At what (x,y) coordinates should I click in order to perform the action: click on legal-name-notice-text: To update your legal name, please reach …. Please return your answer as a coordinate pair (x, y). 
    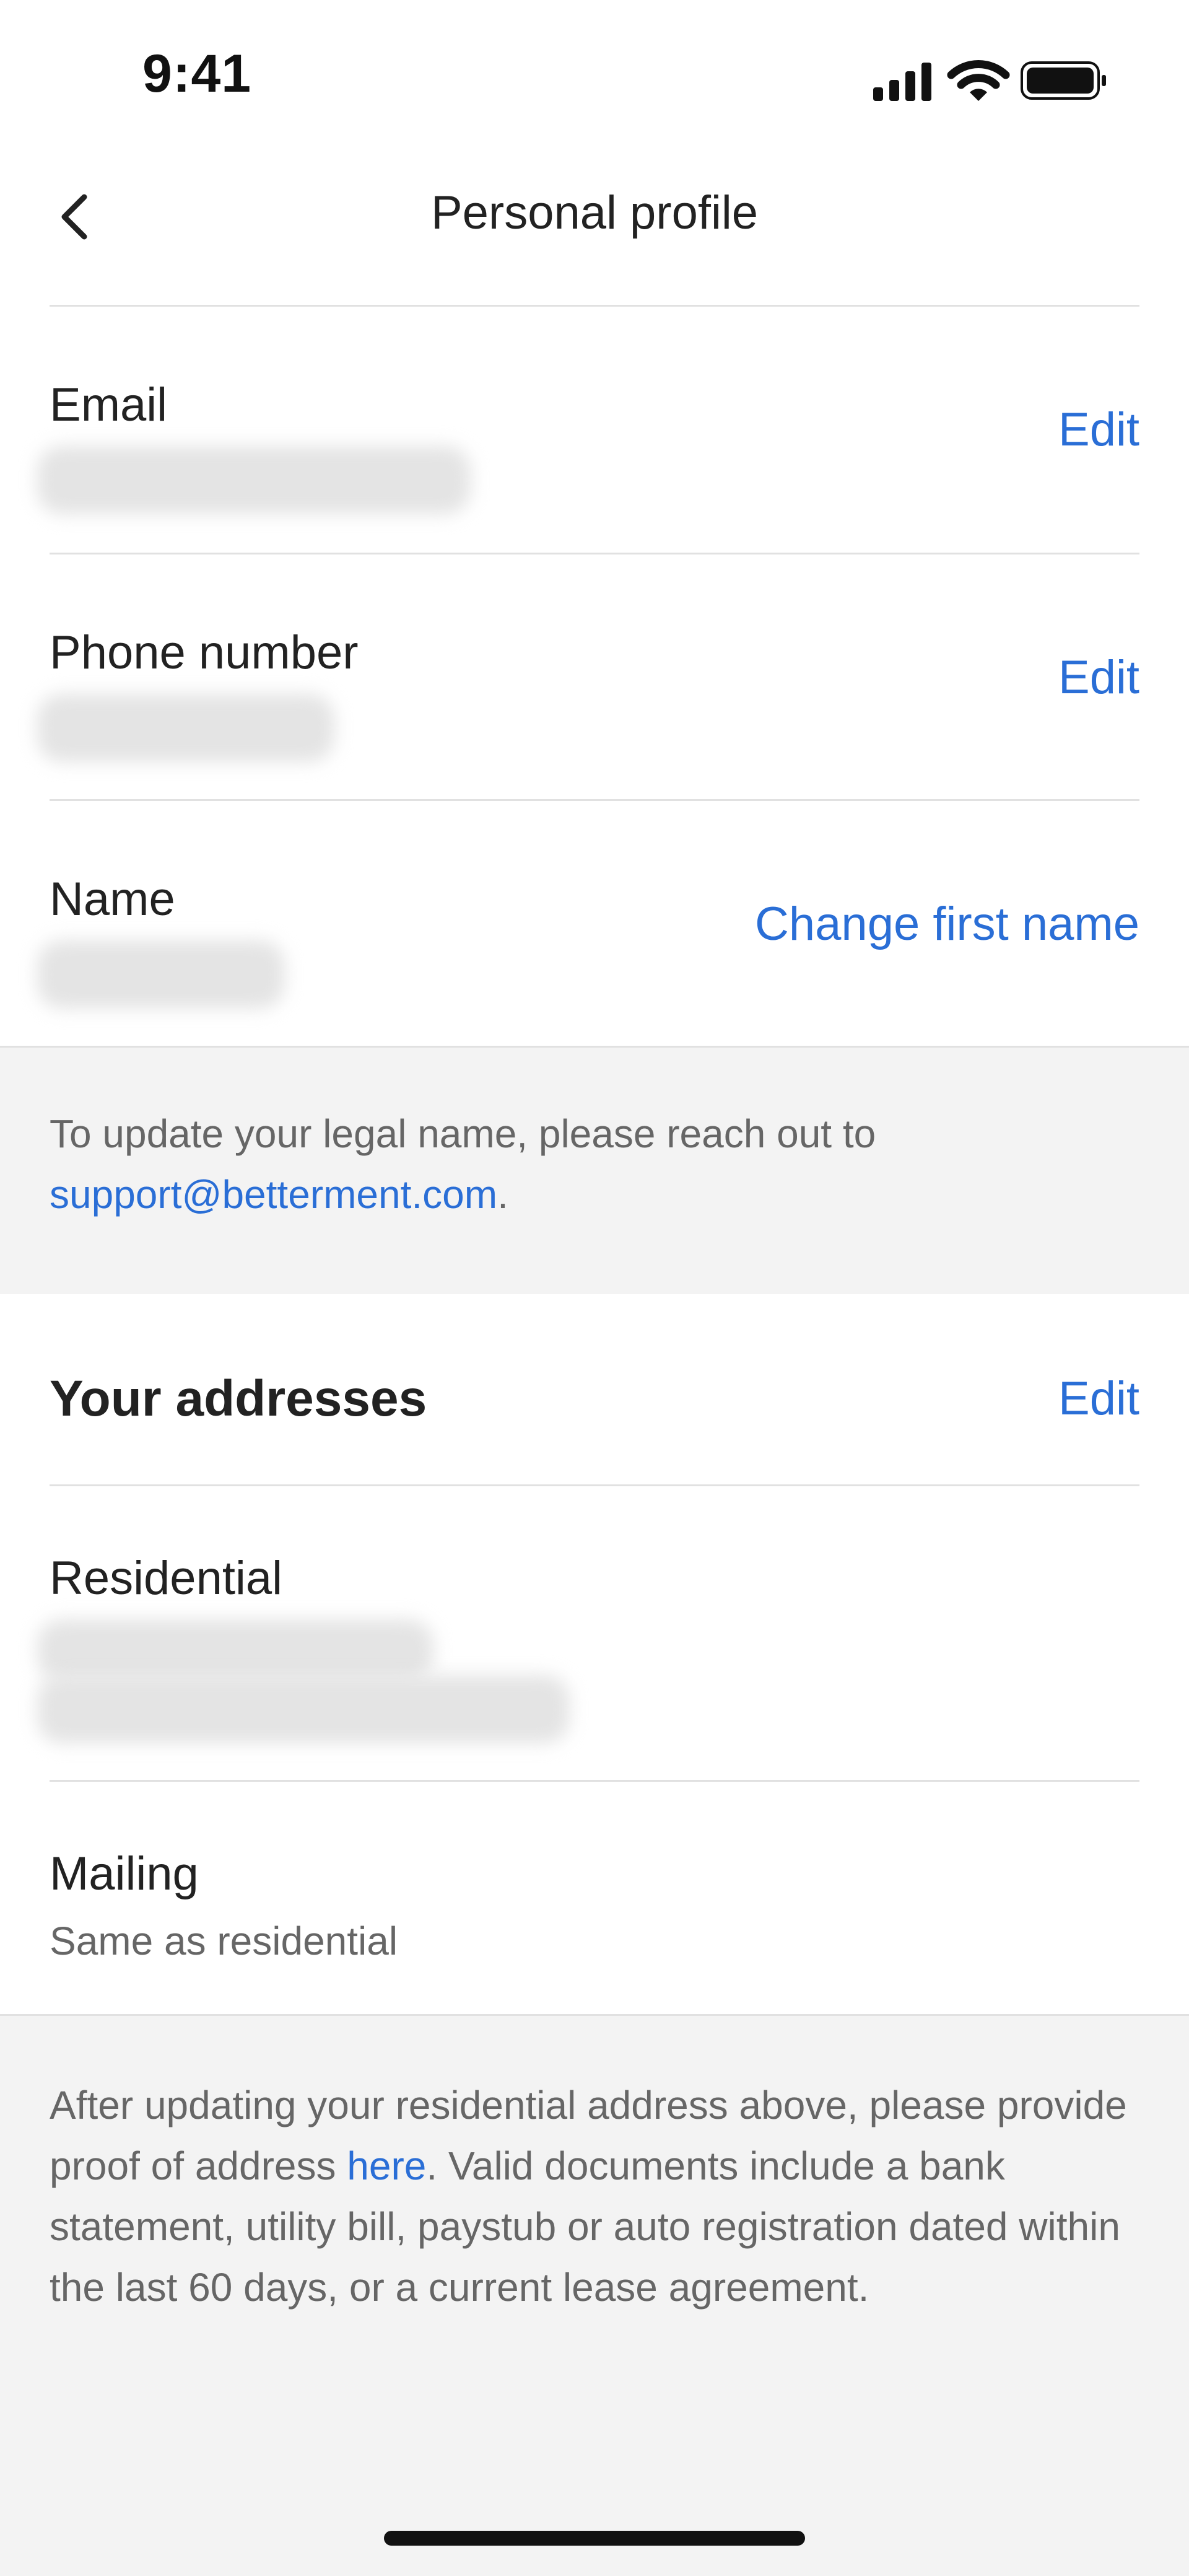
    Looking at the image, I should click on (594, 1164).